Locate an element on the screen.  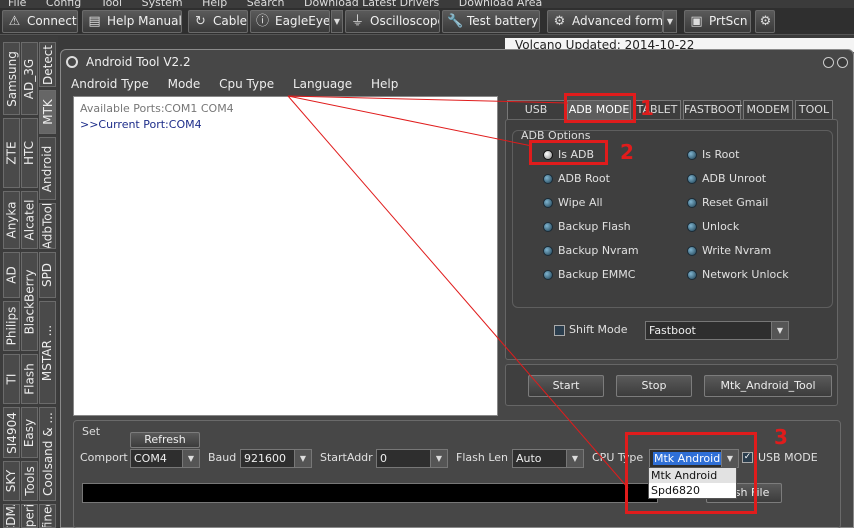
side-tab-philips: Philips is located at coordinates (11, 326).